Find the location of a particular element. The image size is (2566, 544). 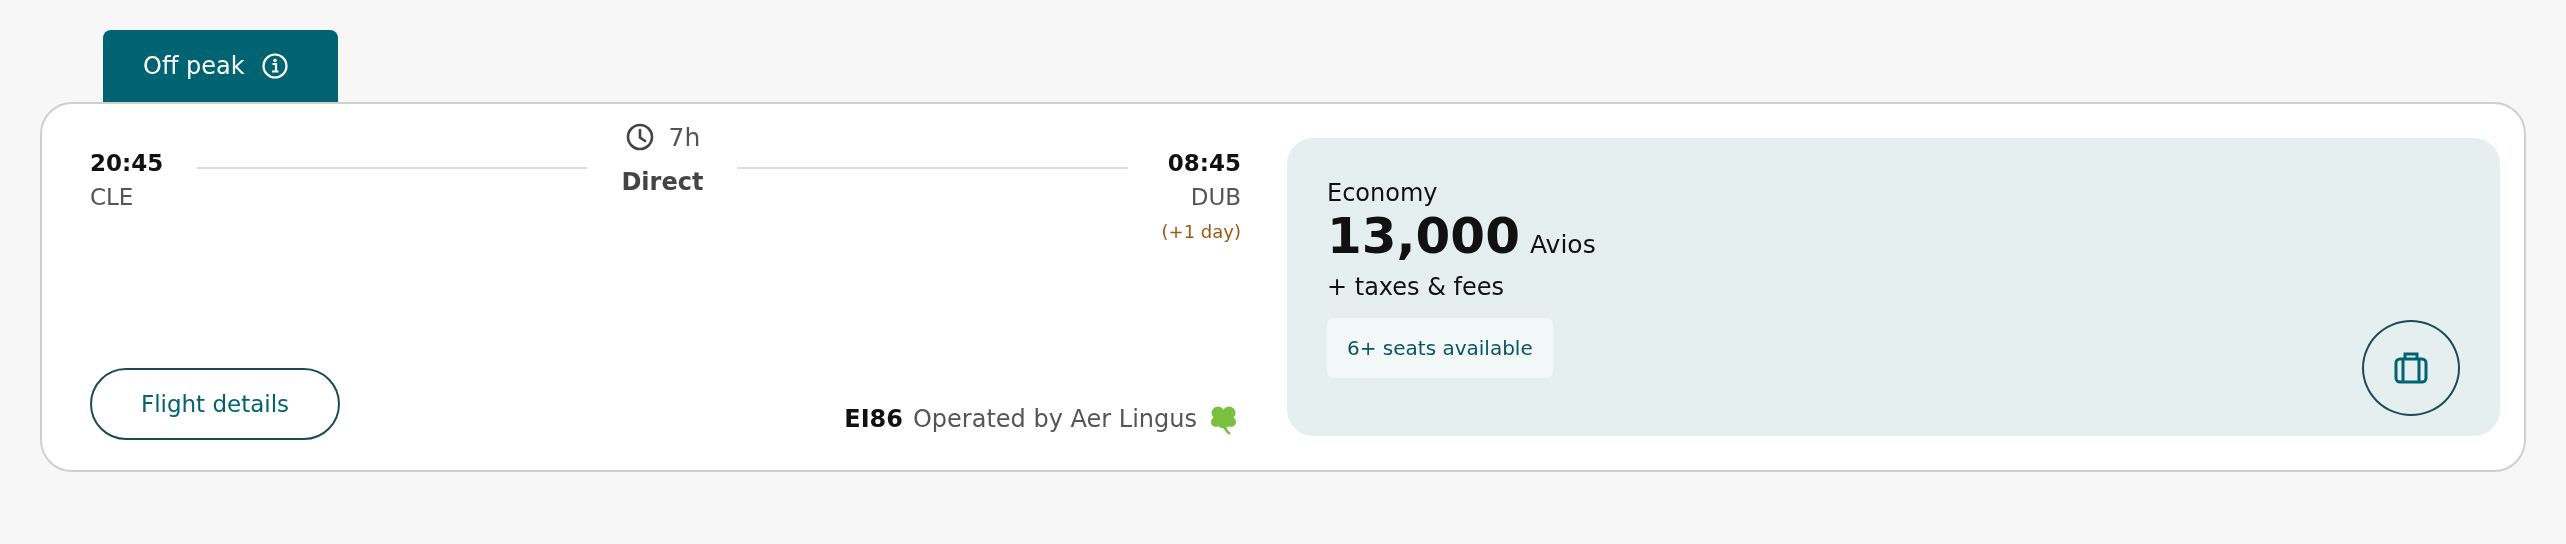

baggage-button is located at coordinates (2411, 368).